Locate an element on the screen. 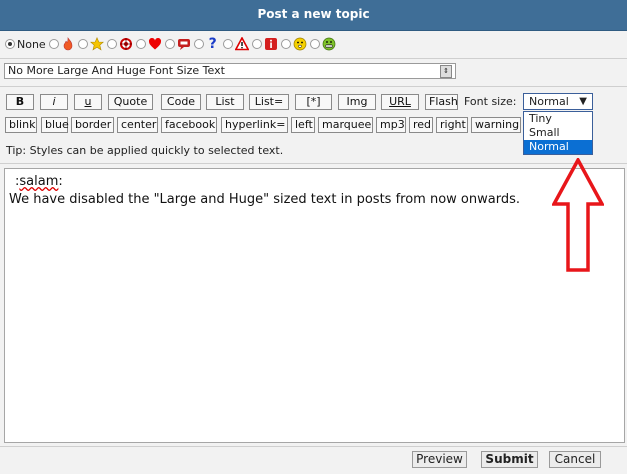 This screenshot has width=627, height=474. red-arrow-annotation is located at coordinates (578, 215).